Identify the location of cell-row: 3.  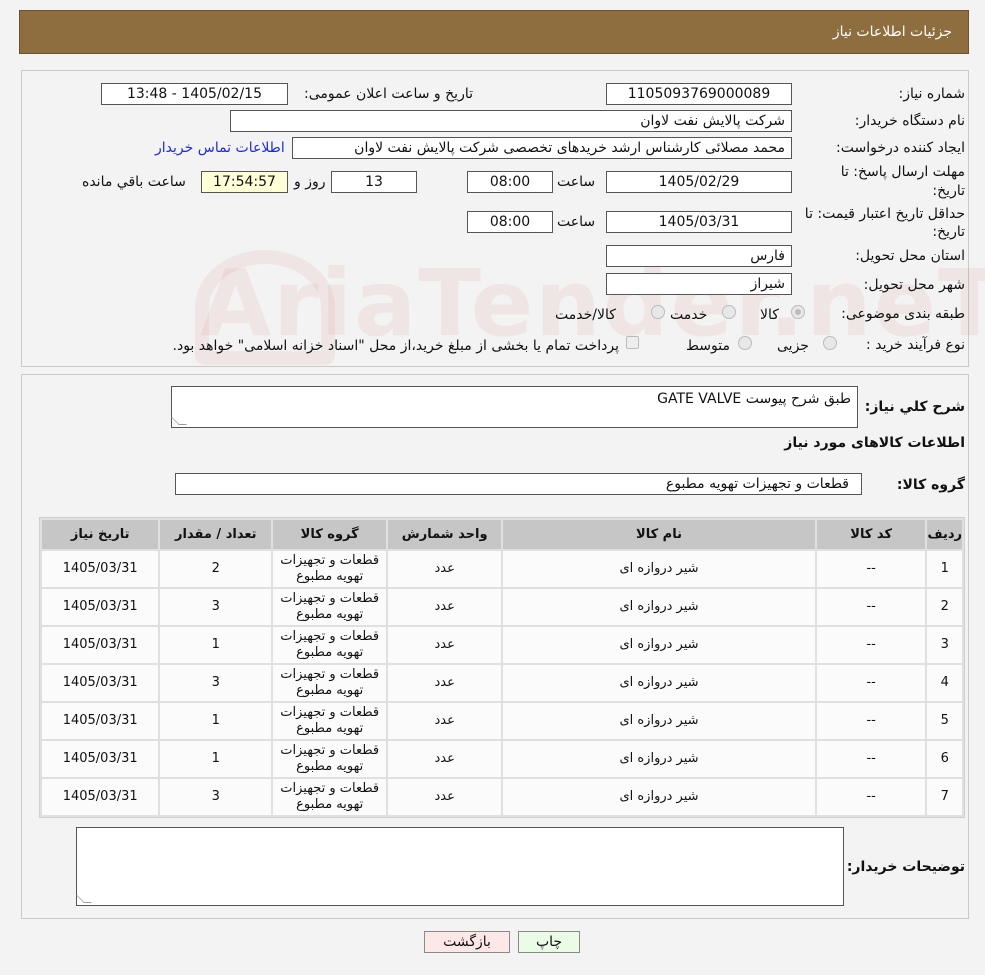
(944, 645).